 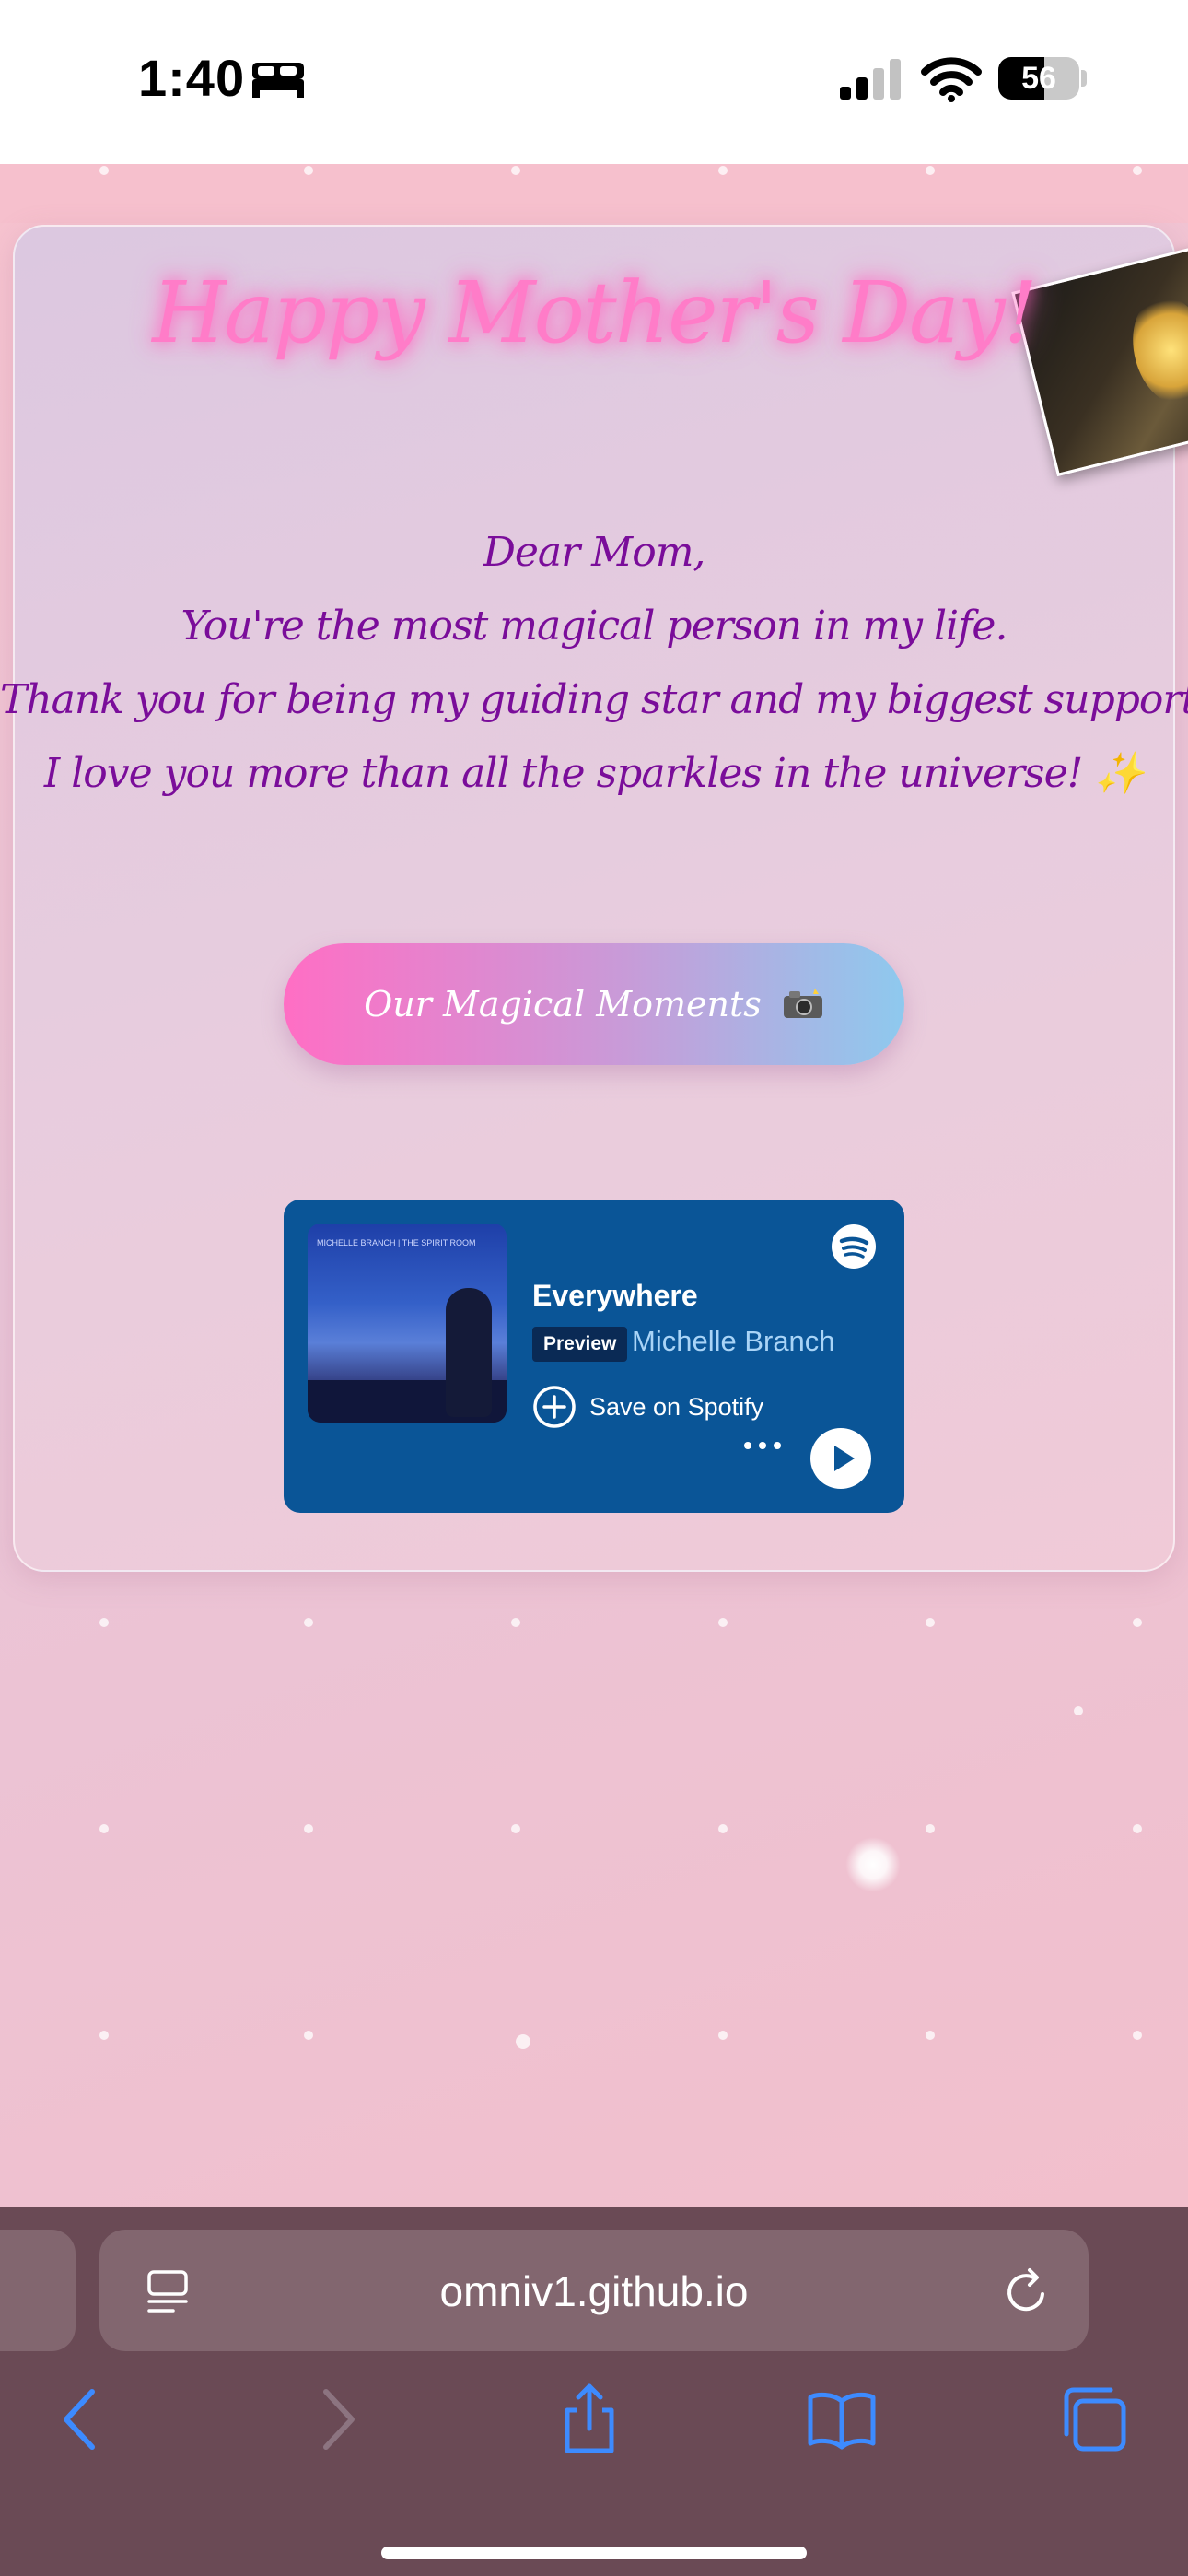 I want to click on moments-button-label: Our Magical Moments, so click(x=563, y=1004).